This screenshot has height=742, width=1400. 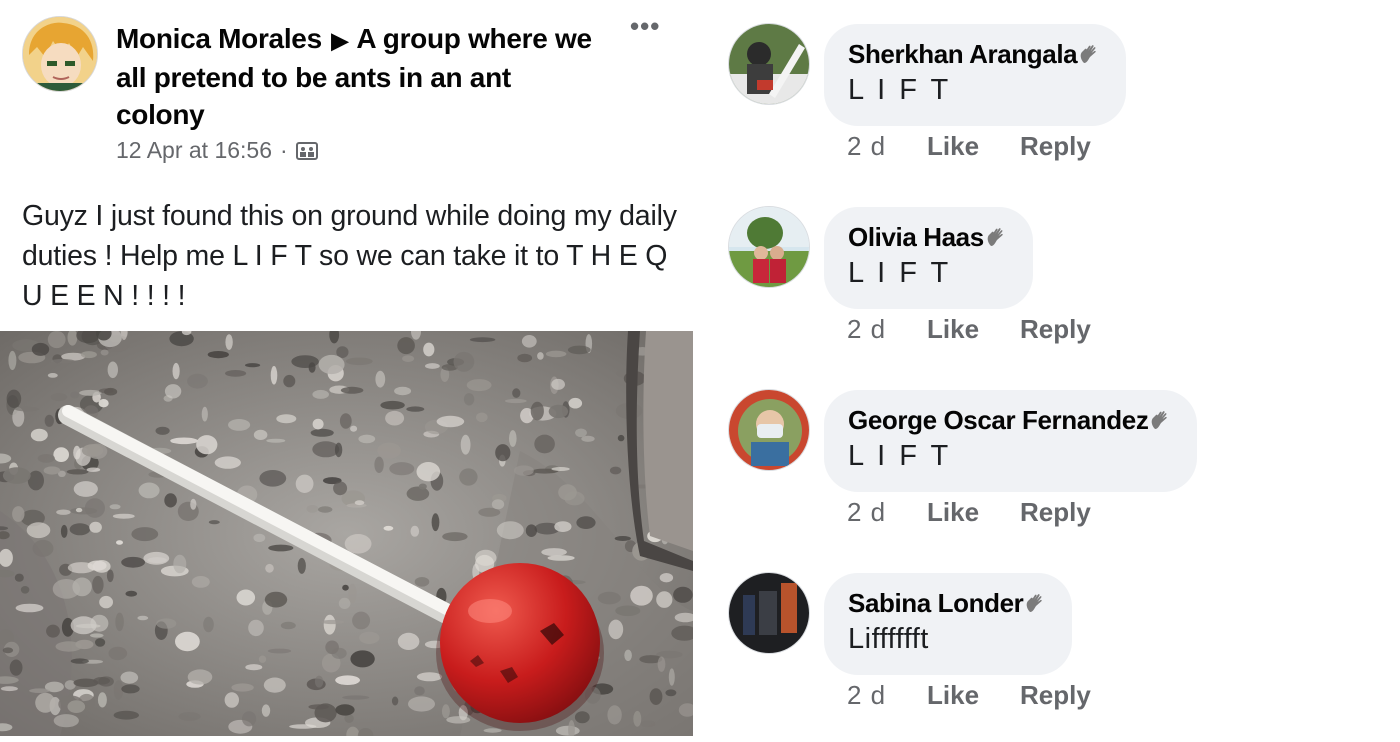 I want to click on comment-item: Sherkhan Arangala L I F T 2 d Like Reply, so click(x=1053, y=108).